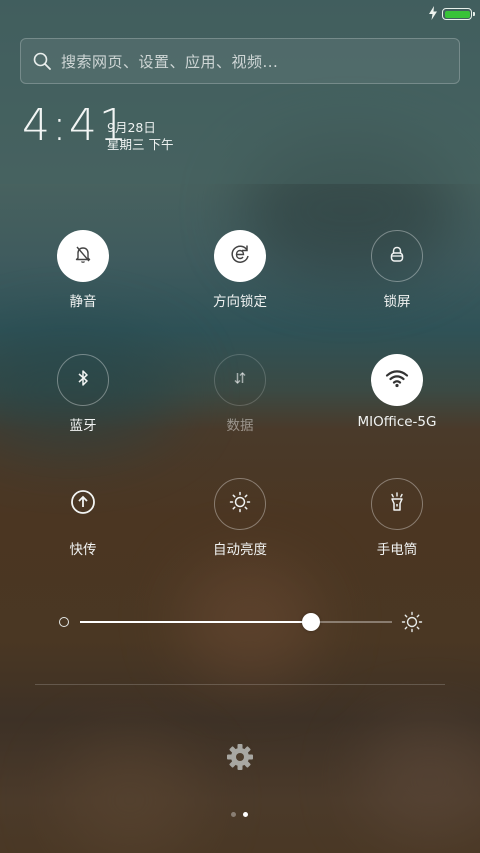 The height and width of the screenshot is (853, 480). I want to click on toggle-bluetooth-circle, so click(83, 380).